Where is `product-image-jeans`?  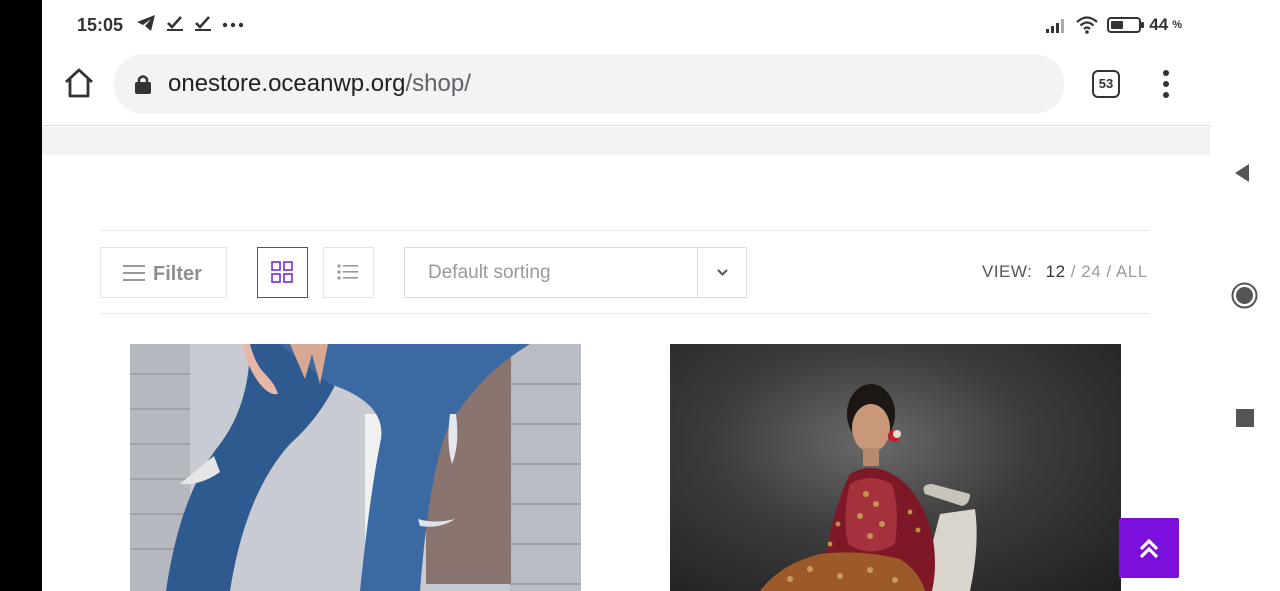 product-image-jeans is located at coordinates (355, 467).